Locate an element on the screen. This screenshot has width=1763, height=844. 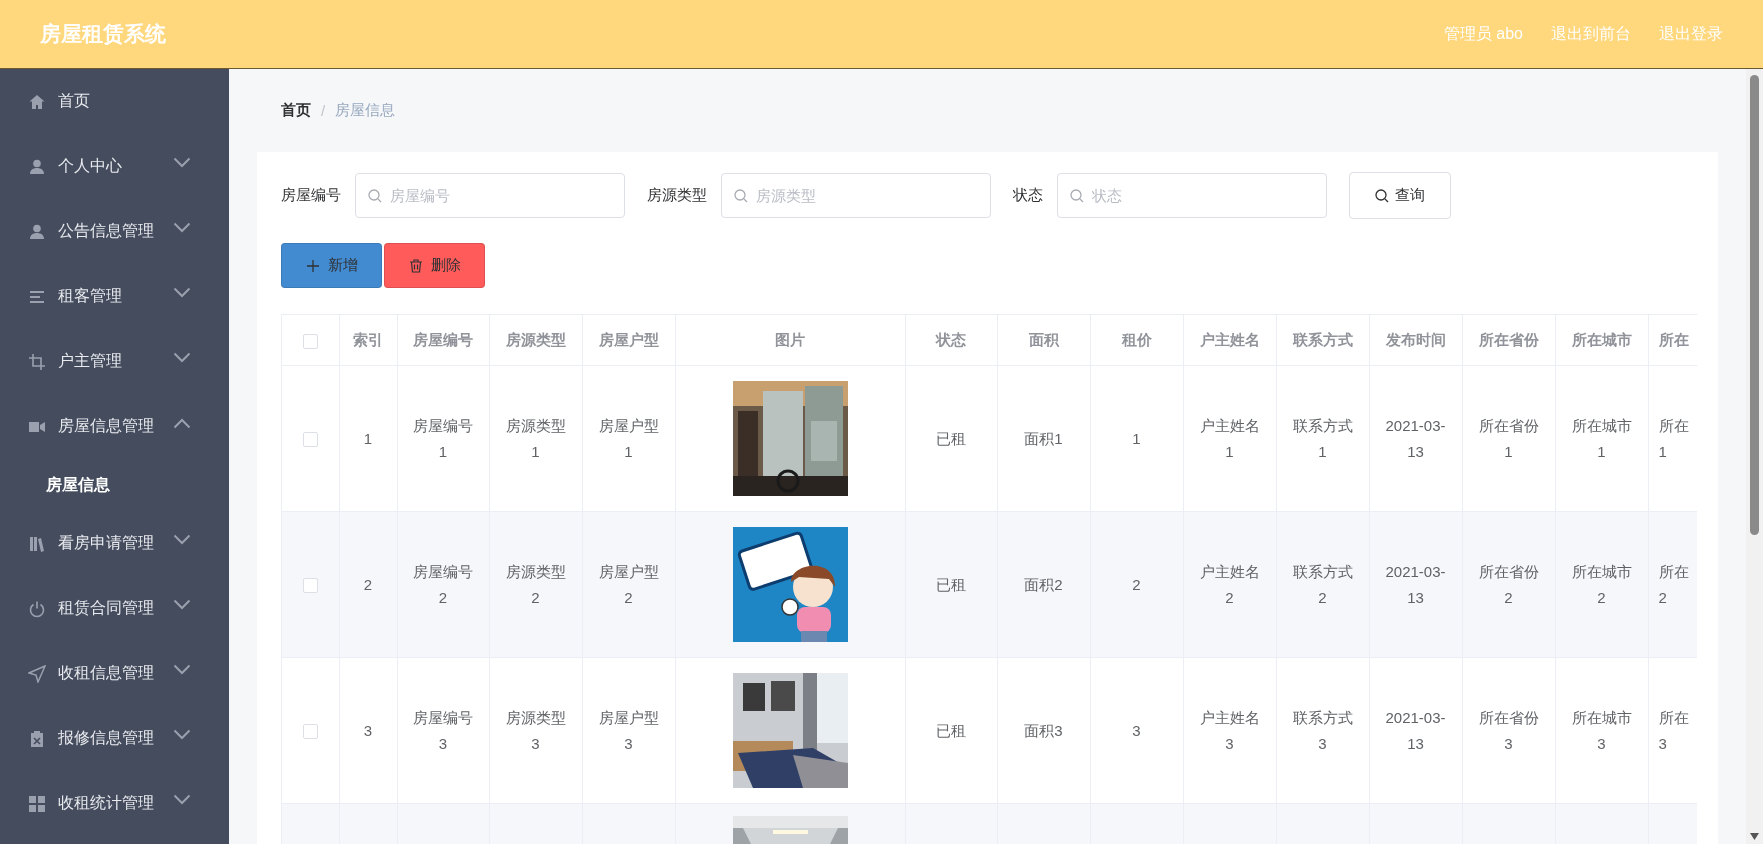
crop-icon is located at coordinates (37, 361).